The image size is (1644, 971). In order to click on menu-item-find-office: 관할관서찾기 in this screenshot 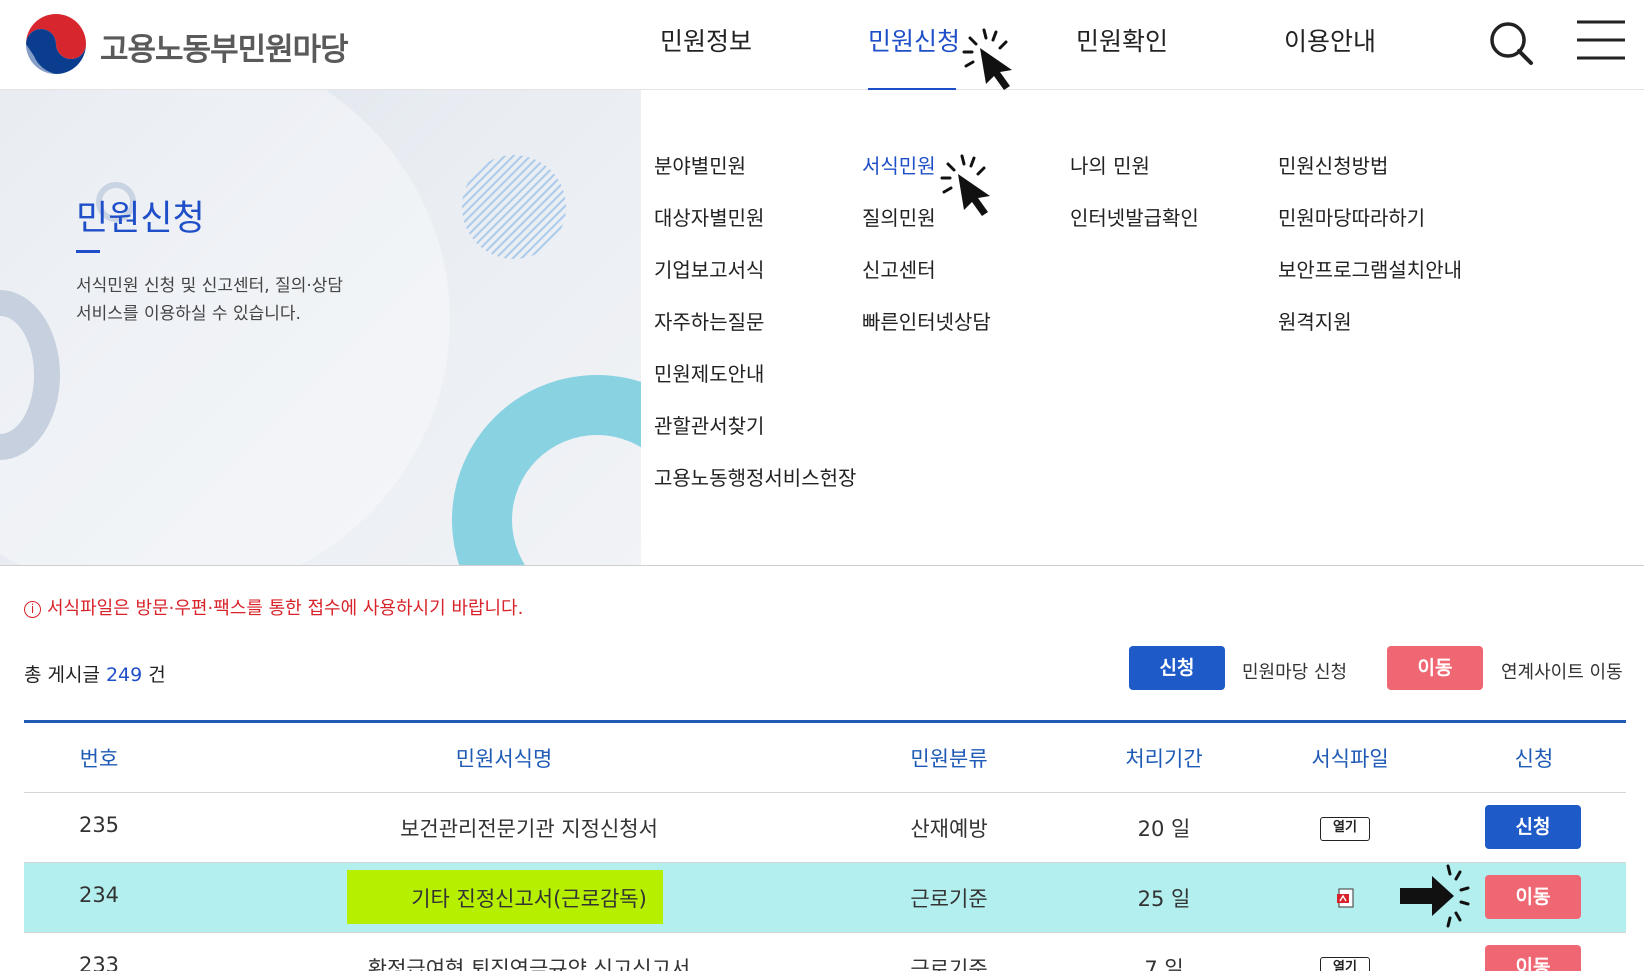, I will do `click(755, 436)`.